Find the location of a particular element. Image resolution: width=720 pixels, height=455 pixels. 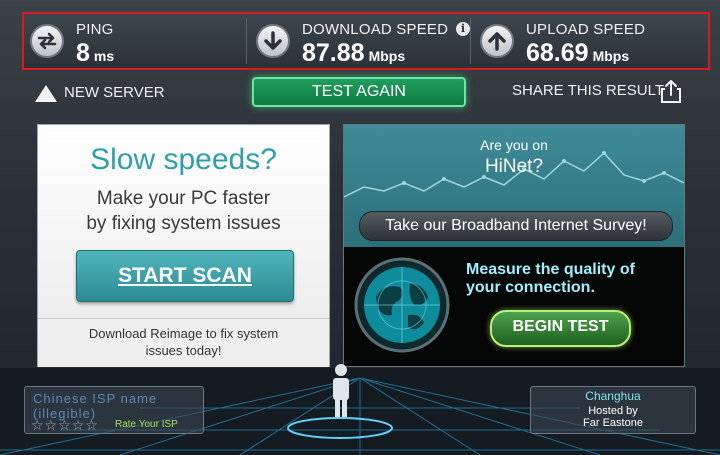

upload-arrow-icon is located at coordinates (497, 41).